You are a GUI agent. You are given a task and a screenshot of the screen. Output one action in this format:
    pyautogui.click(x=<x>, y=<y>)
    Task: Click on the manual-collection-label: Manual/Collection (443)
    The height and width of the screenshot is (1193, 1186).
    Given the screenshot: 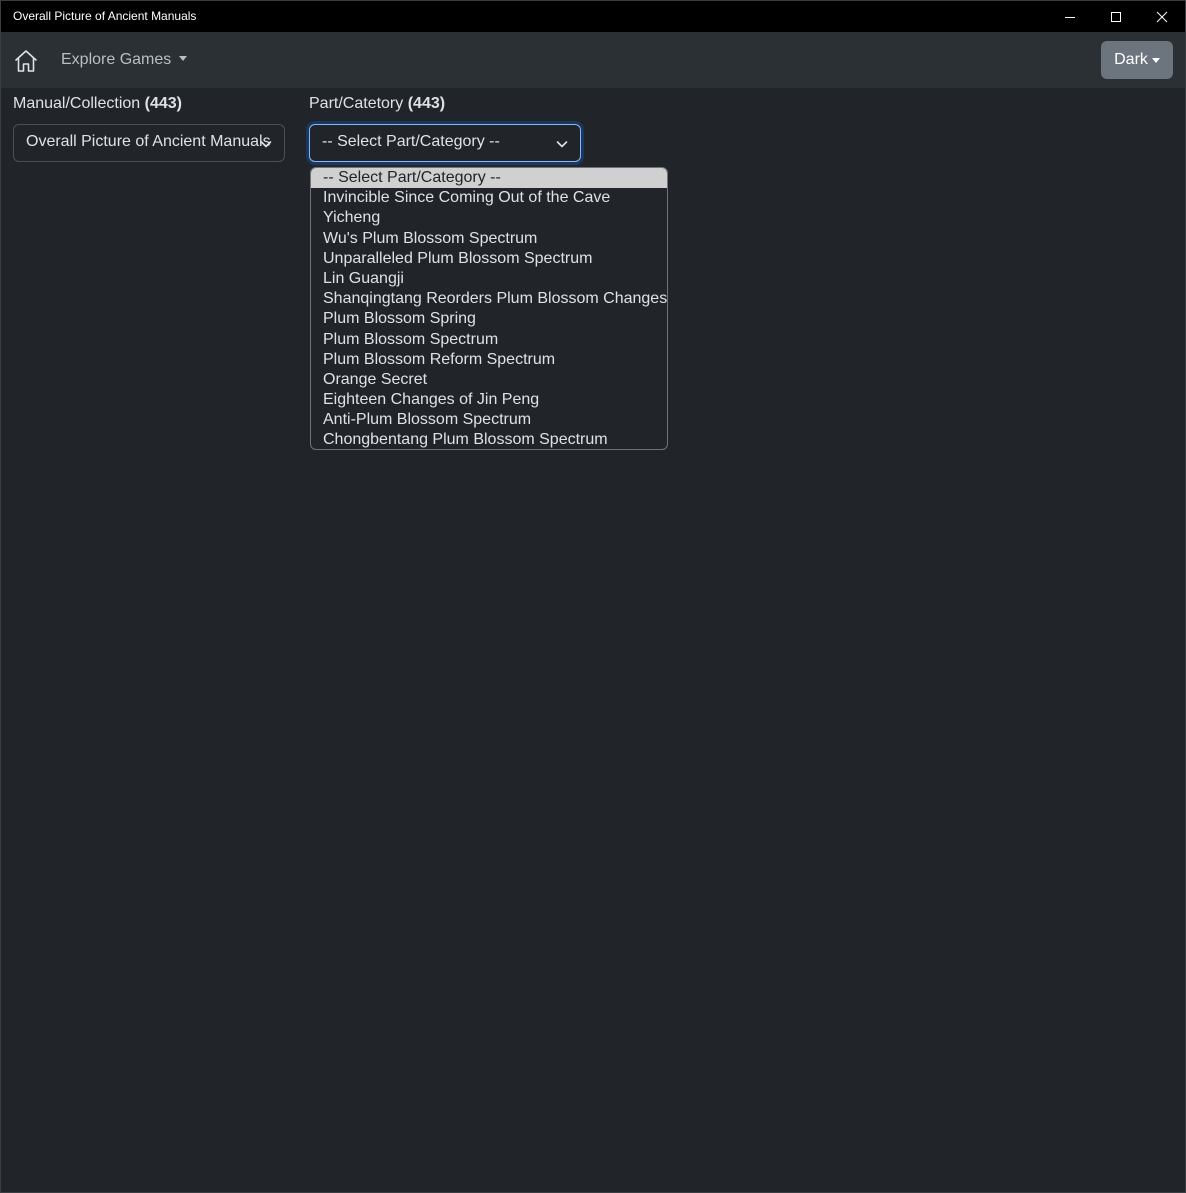 What is the action you would take?
    pyautogui.click(x=97, y=103)
    